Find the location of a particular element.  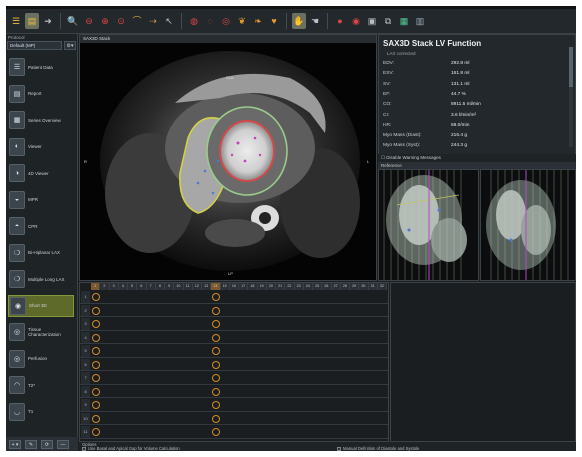

slice-row: 11 is located at coordinates (234, 432).